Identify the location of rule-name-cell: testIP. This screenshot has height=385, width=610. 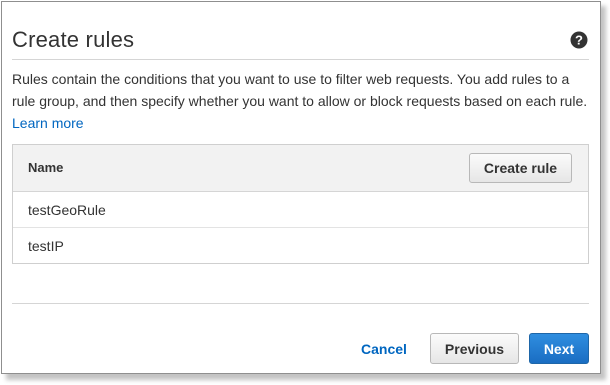
(46, 246).